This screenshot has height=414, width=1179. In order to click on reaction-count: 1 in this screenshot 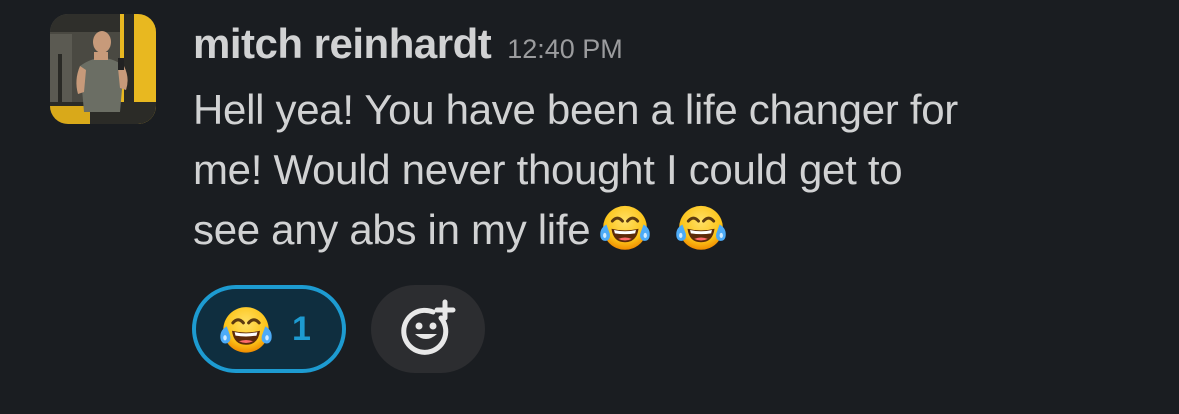, I will do `click(301, 328)`.